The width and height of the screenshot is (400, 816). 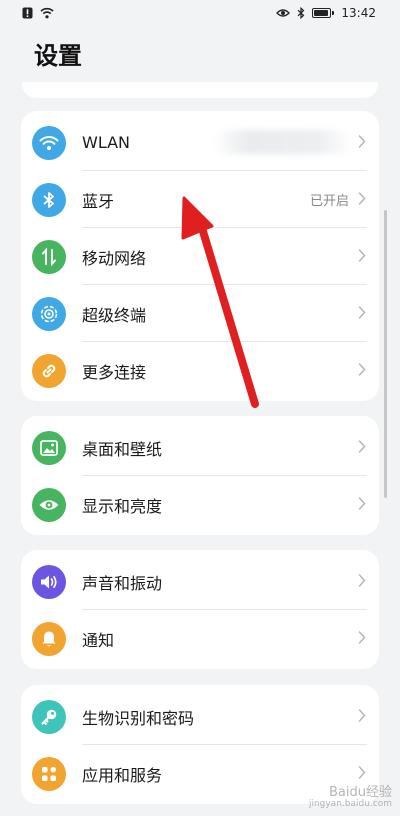 What do you see at coordinates (360, 792) in the screenshot?
I see `watermark-text: Baidu经验` at bounding box center [360, 792].